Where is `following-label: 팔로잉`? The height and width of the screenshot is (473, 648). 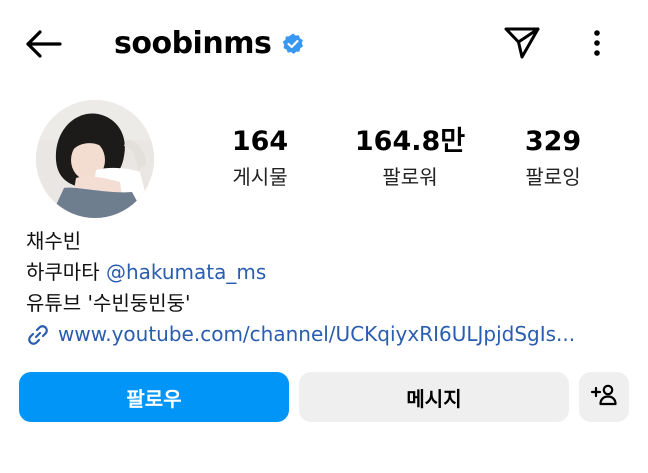 following-label: 팔로잉 is located at coordinates (553, 177).